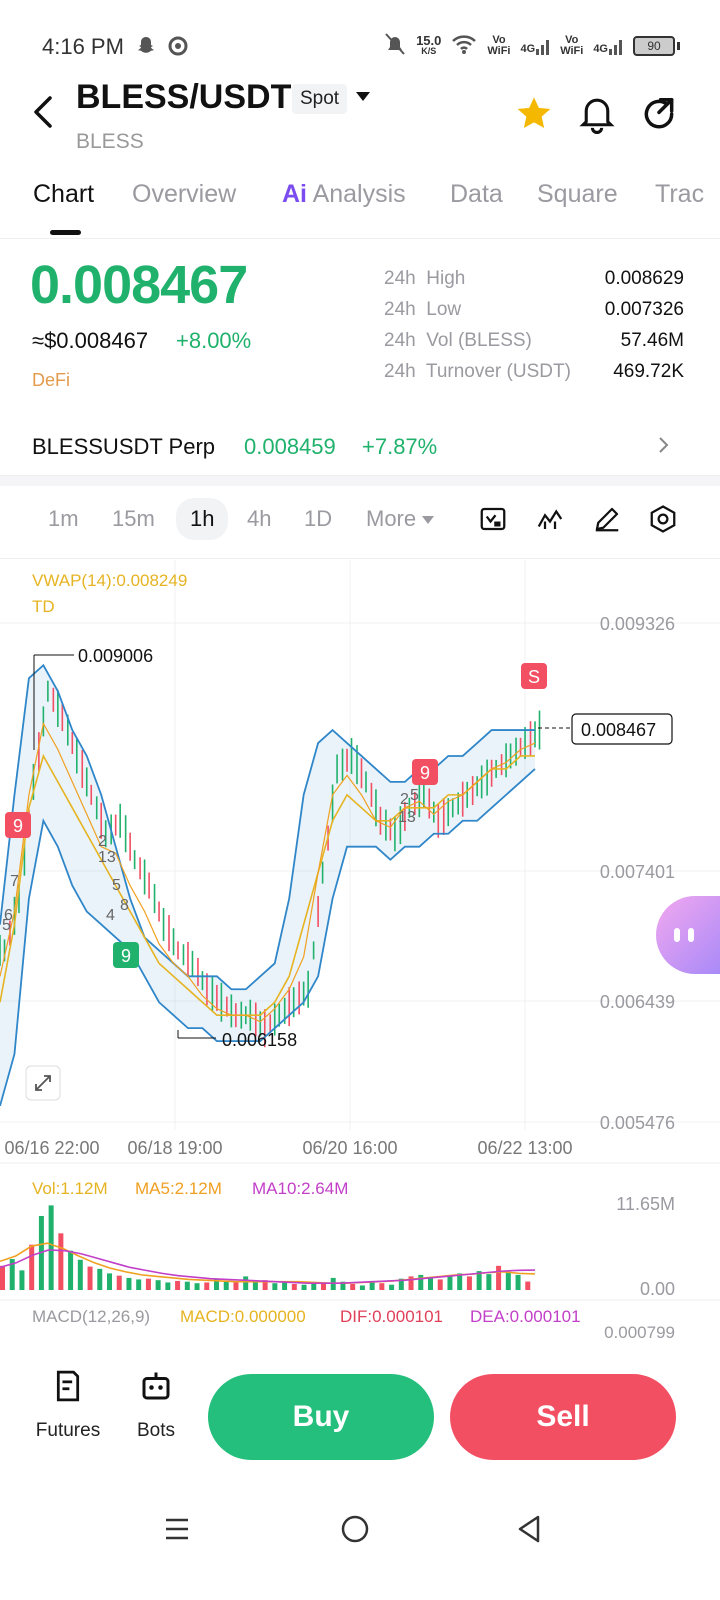 The height and width of the screenshot is (1600, 720). Describe the element at coordinates (183, 97) in the screenshot. I see `pair-title: BLESS/USDT` at that location.